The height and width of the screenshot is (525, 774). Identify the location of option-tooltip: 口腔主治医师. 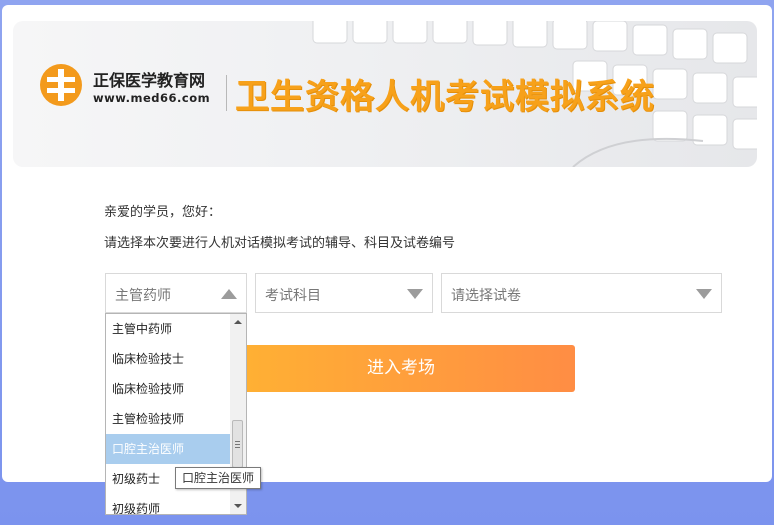
(218, 478).